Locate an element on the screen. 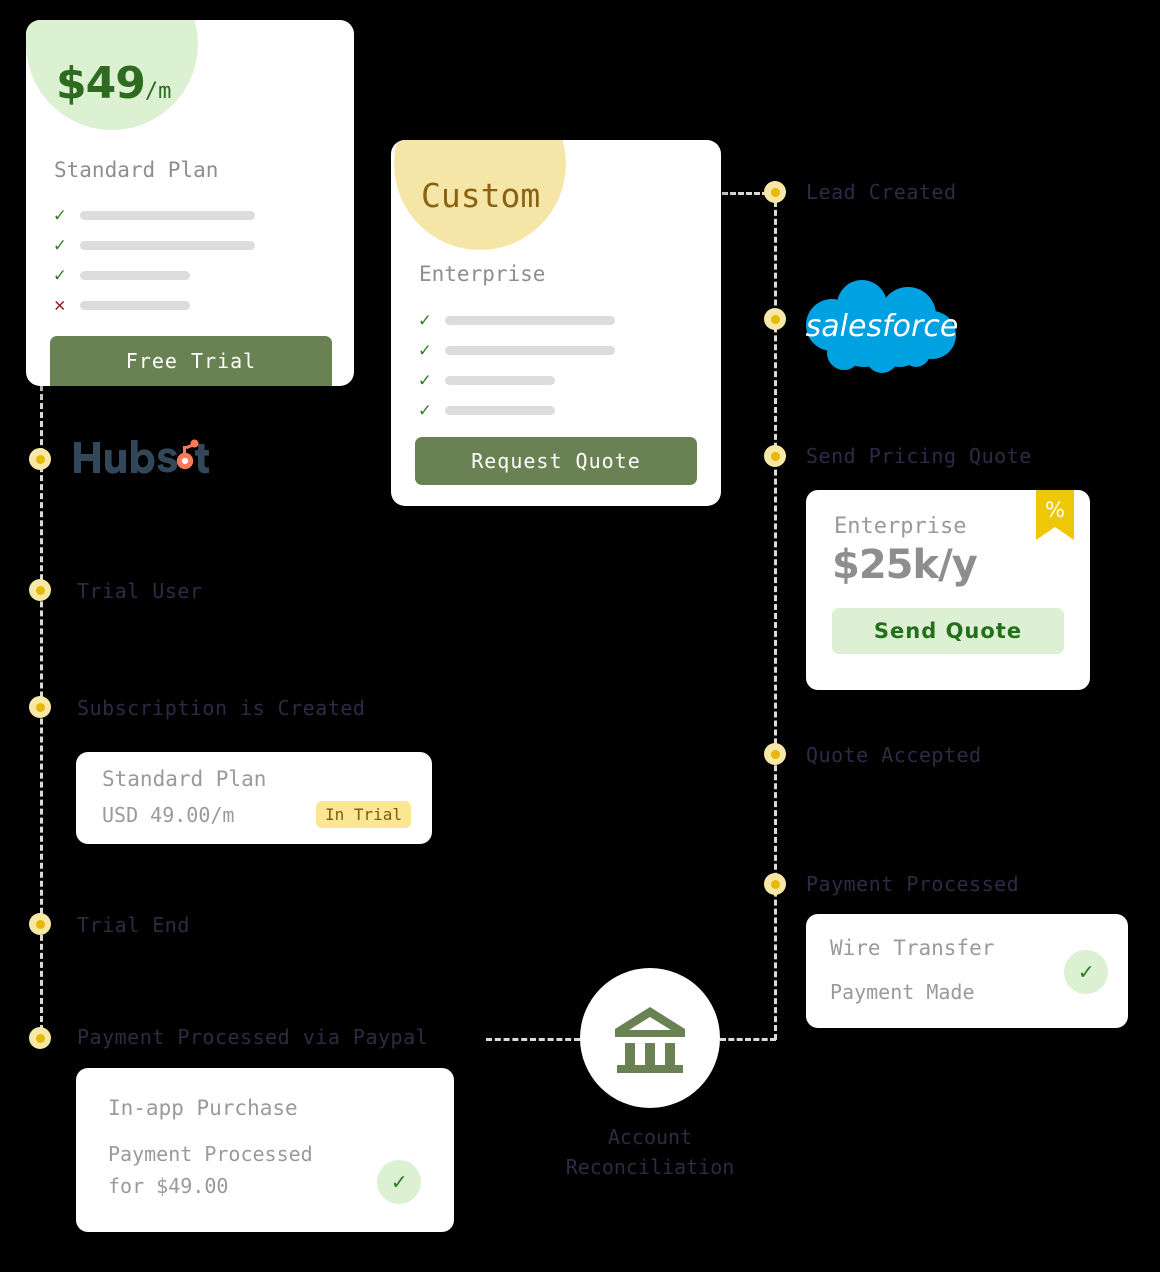  subscription-card-title: Standard Plan is located at coordinates (184, 779).